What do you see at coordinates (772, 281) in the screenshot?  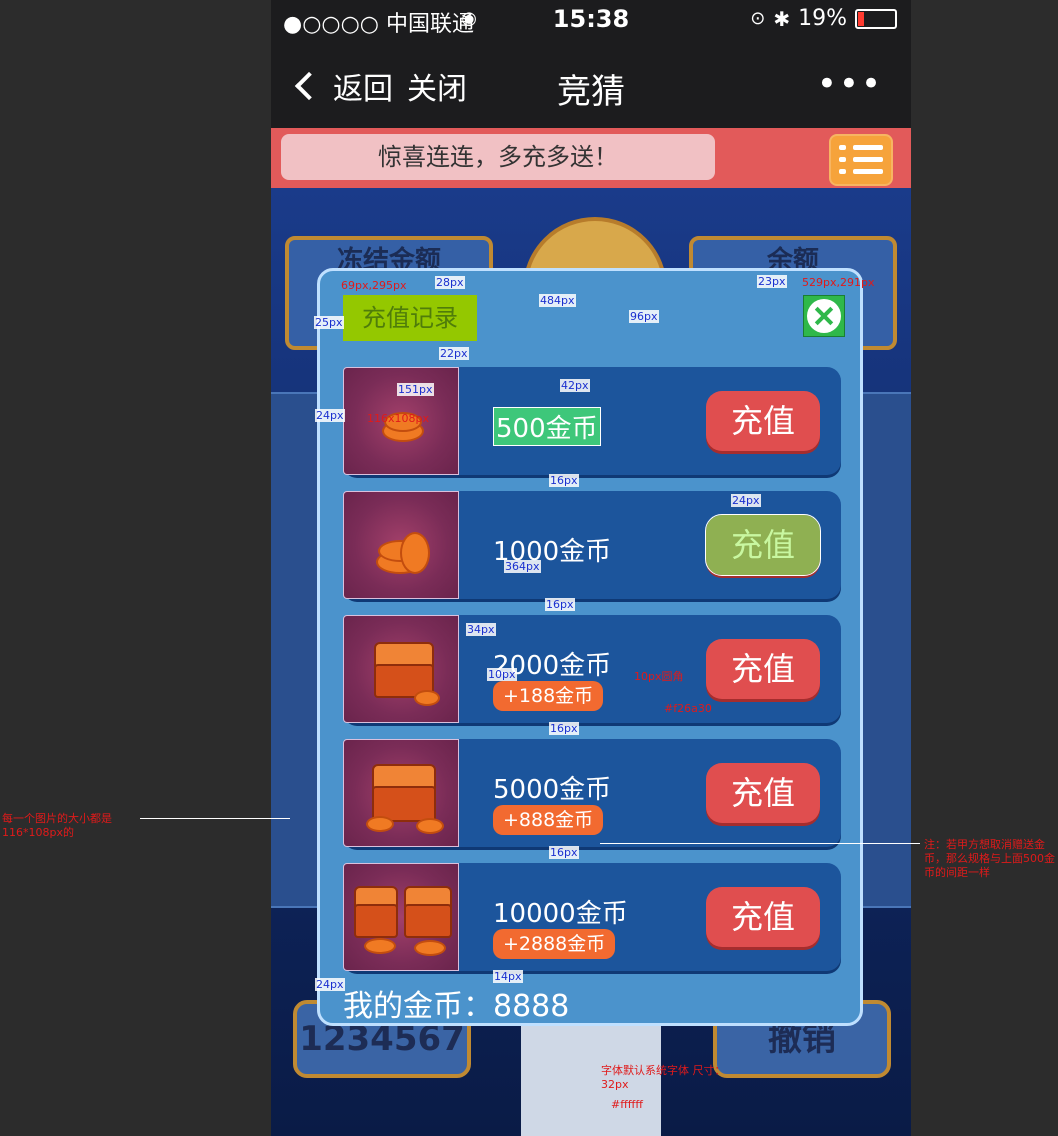 I see `annotation-spacing: 23px` at bounding box center [772, 281].